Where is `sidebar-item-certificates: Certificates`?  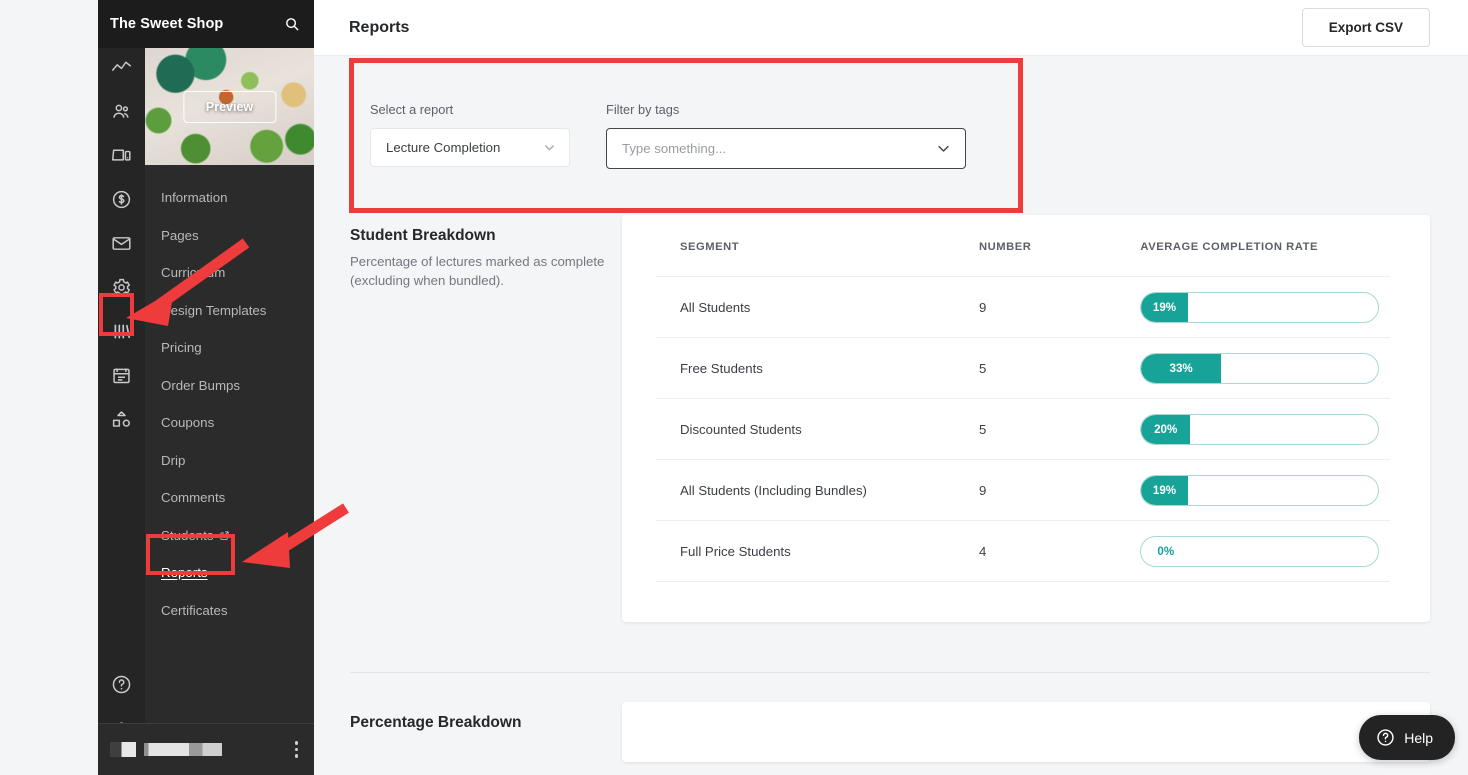
sidebar-item-certificates: Certificates is located at coordinates (229, 611).